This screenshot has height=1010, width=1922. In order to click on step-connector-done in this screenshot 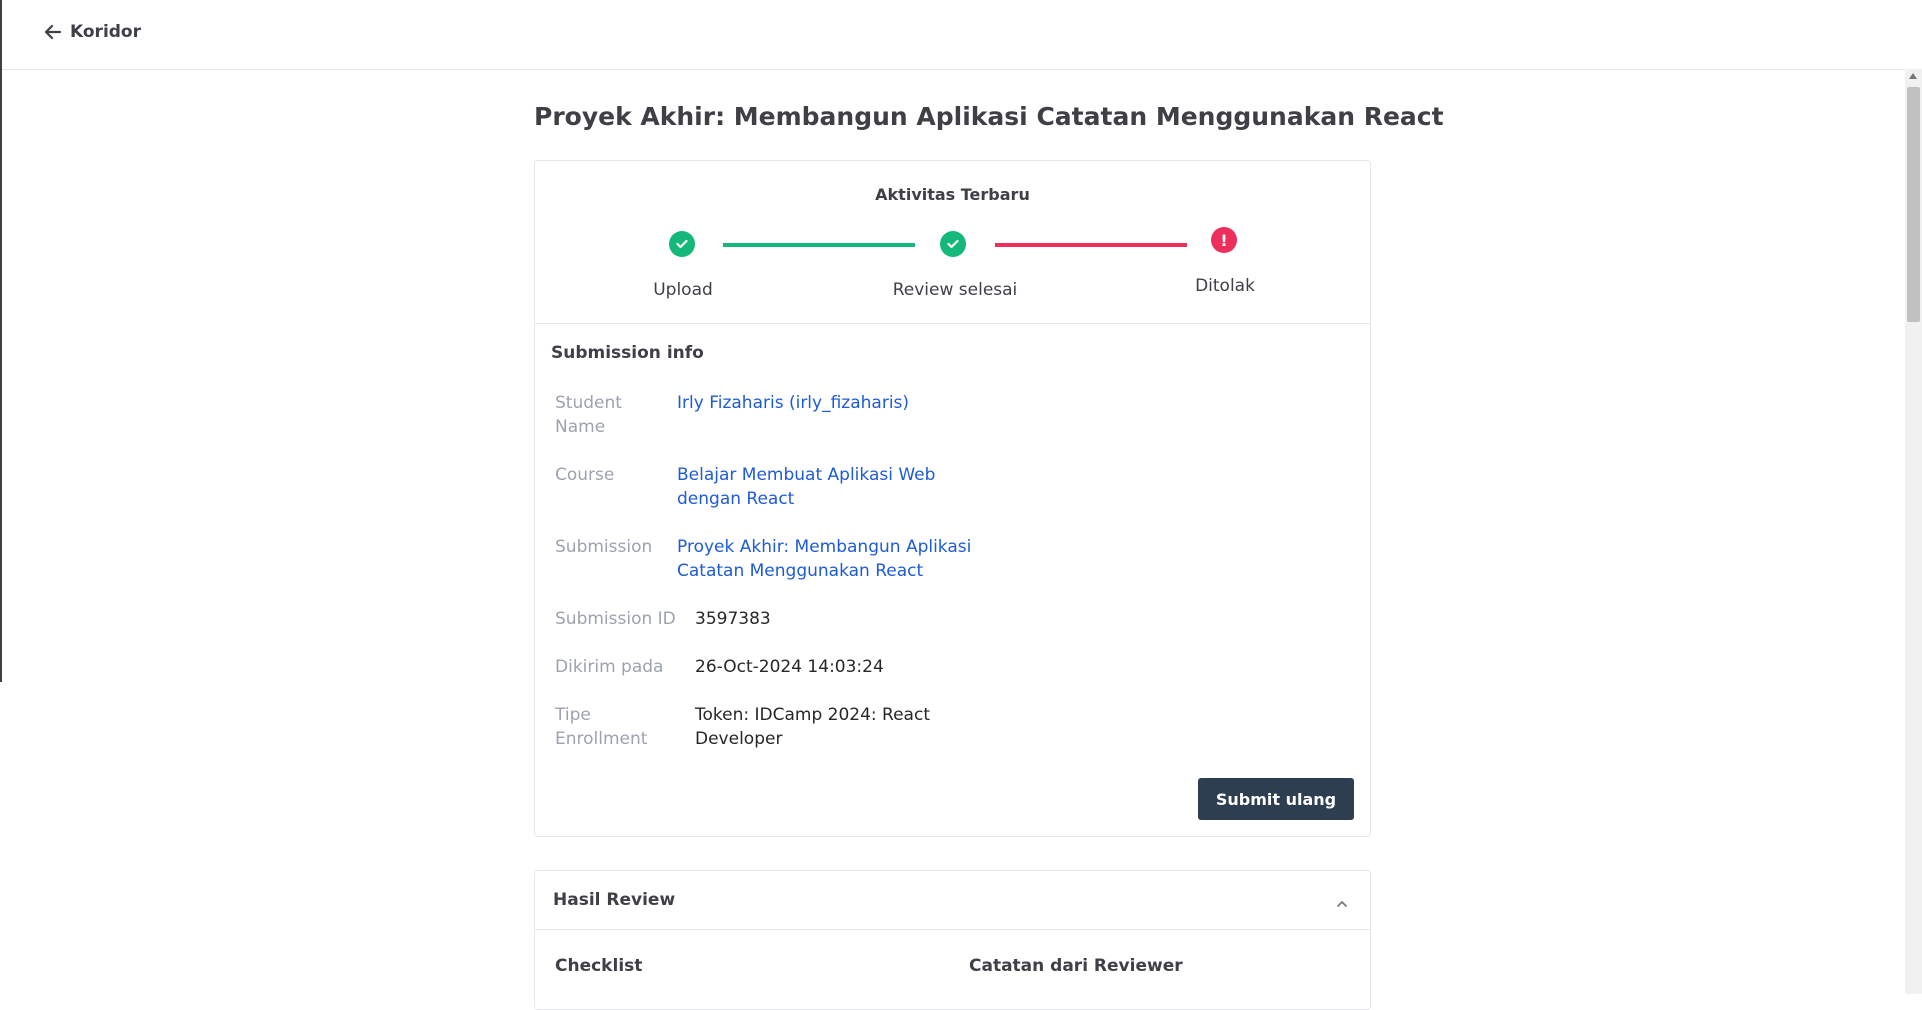, I will do `click(819, 245)`.